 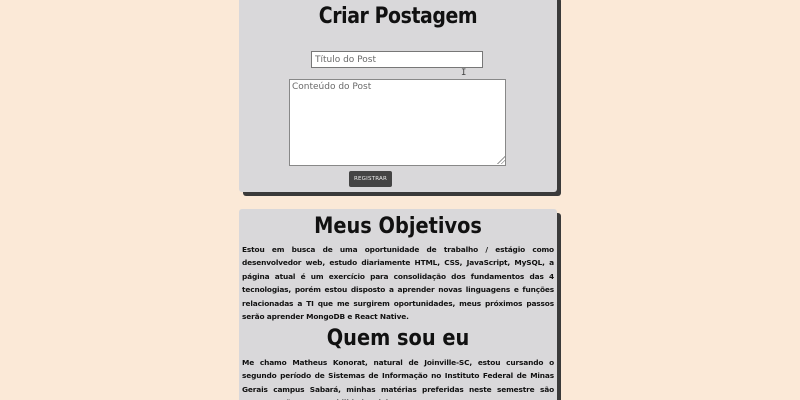 I want to click on post-content-textarea, so click(x=397, y=122).